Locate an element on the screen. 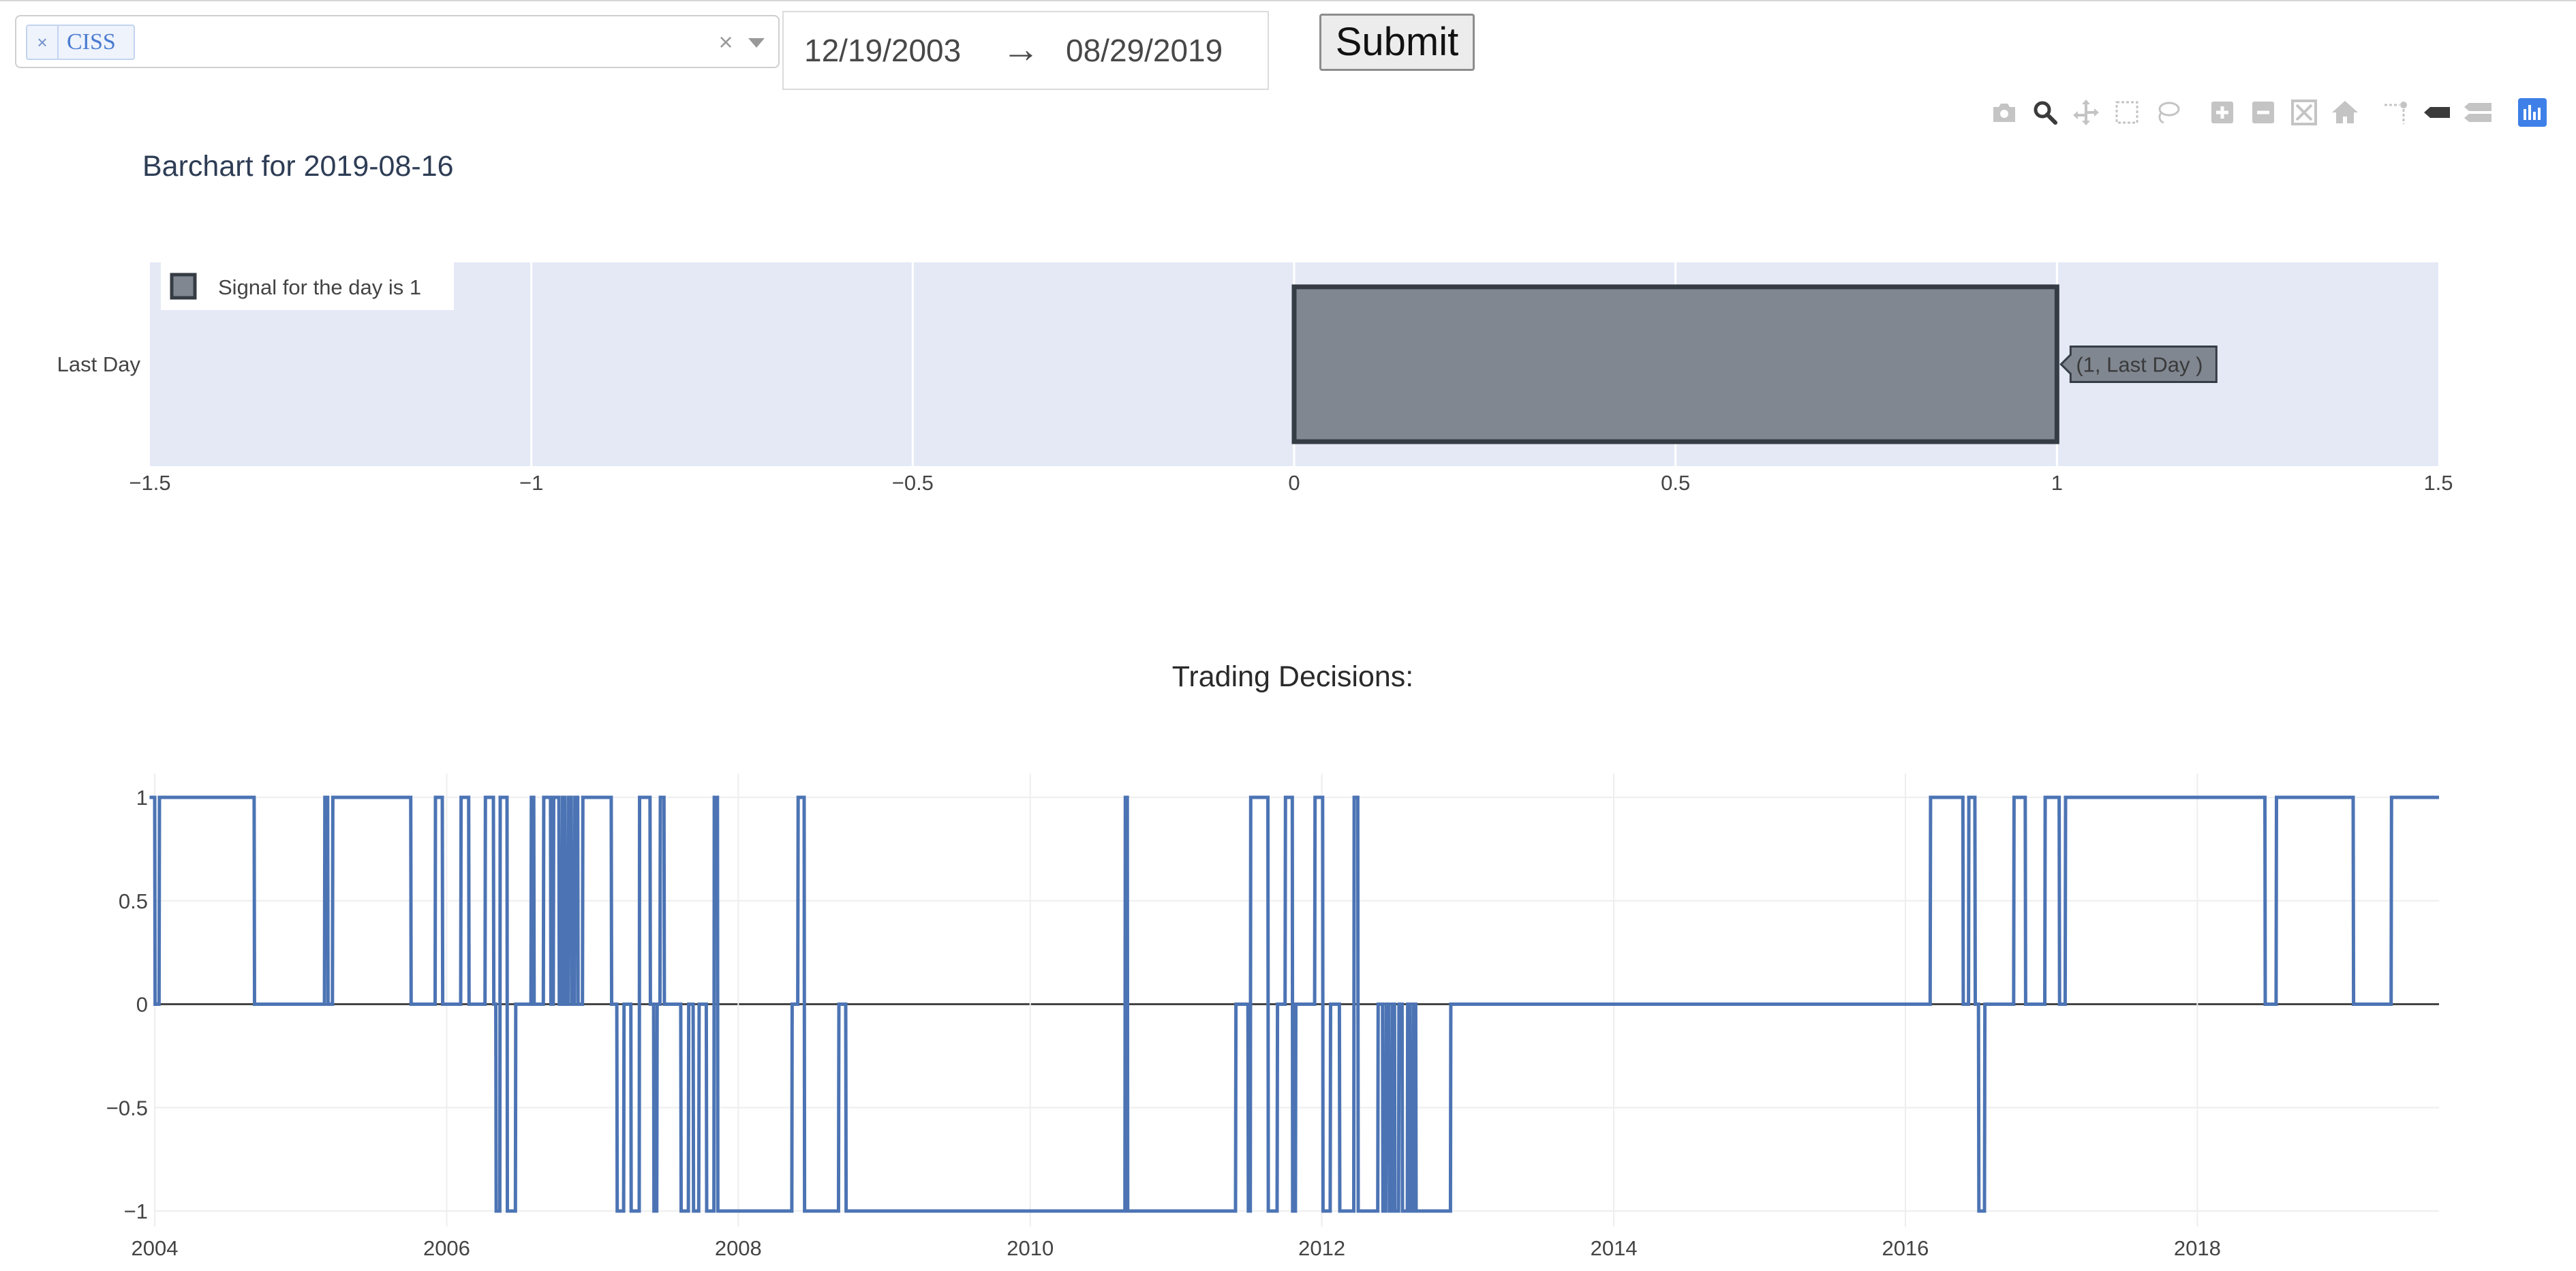  line-x-tick-label: 2010 is located at coordinates (1030, 1248).